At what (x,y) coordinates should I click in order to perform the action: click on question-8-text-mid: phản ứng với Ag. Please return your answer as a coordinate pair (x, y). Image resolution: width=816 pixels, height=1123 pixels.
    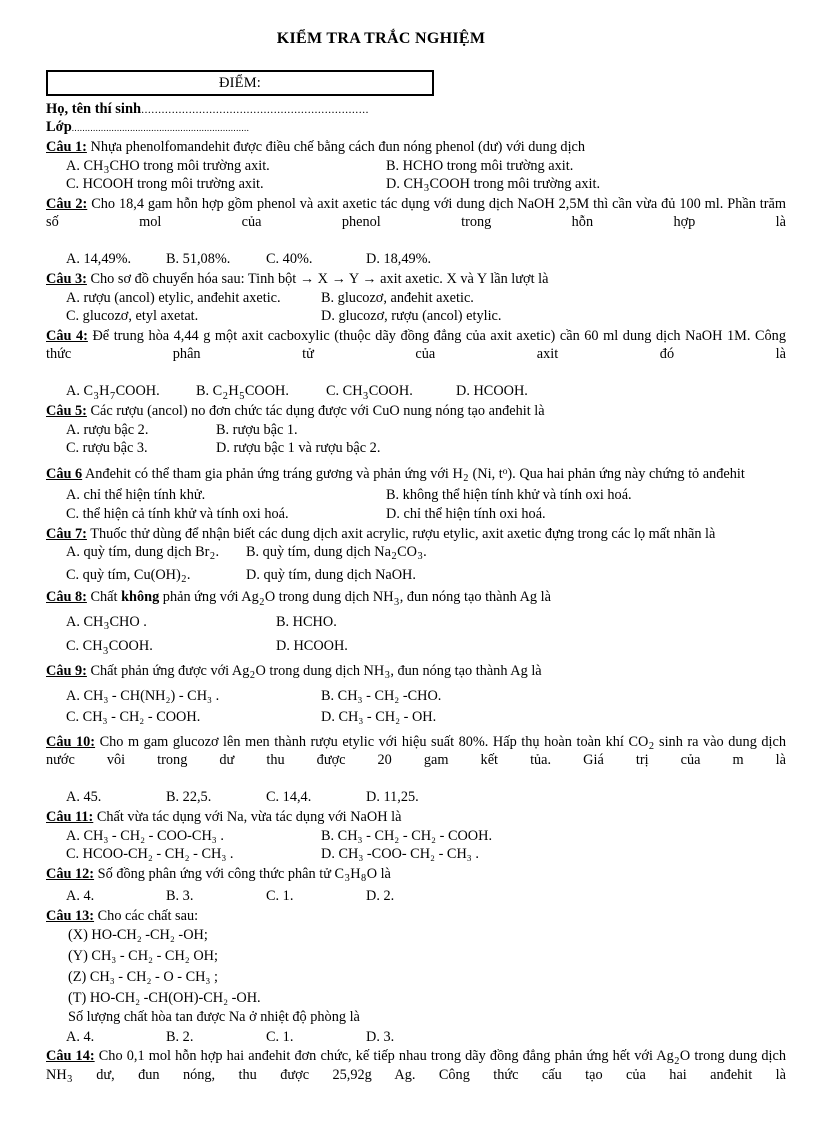
    Looking at the image, I should click on (209, 597).